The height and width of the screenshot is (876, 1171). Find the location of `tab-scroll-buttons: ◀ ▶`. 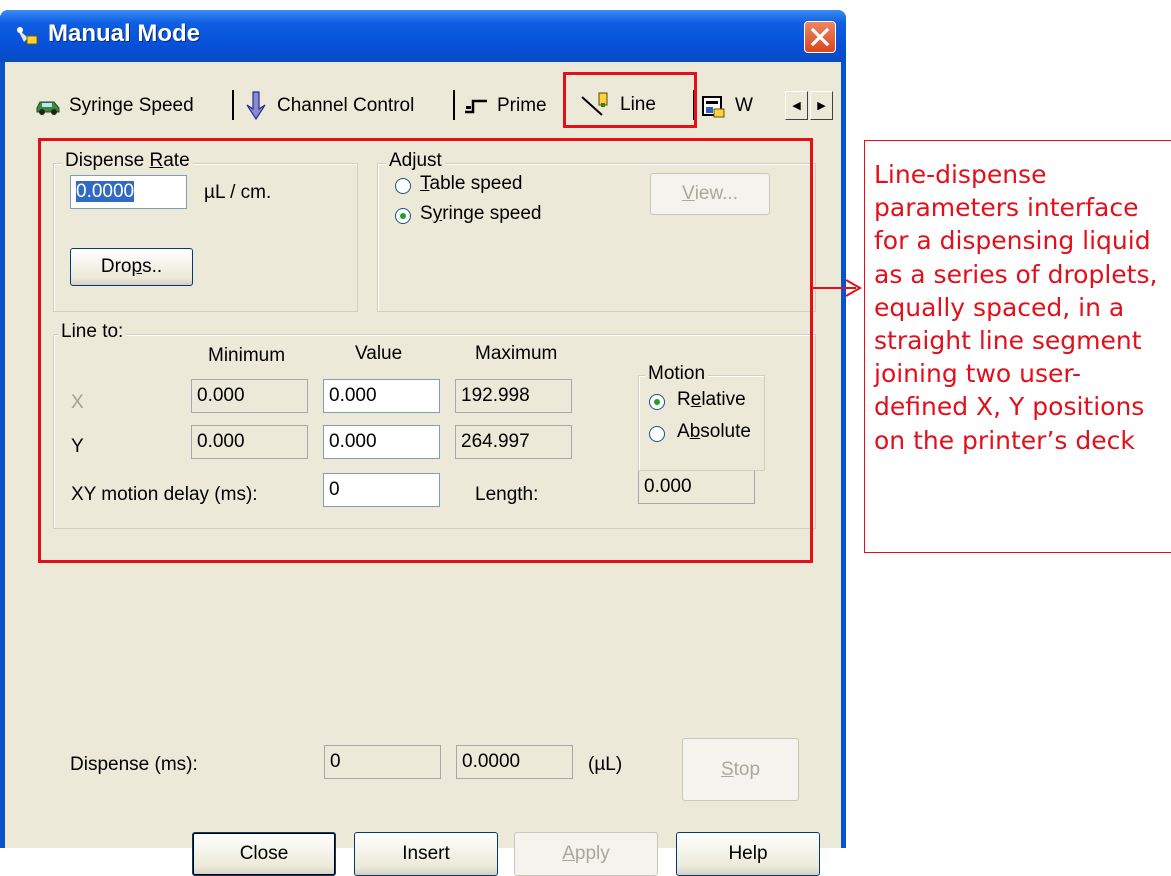

tab-scroll-buttons: ◀ ▶ is located at coordinates (810, 105).